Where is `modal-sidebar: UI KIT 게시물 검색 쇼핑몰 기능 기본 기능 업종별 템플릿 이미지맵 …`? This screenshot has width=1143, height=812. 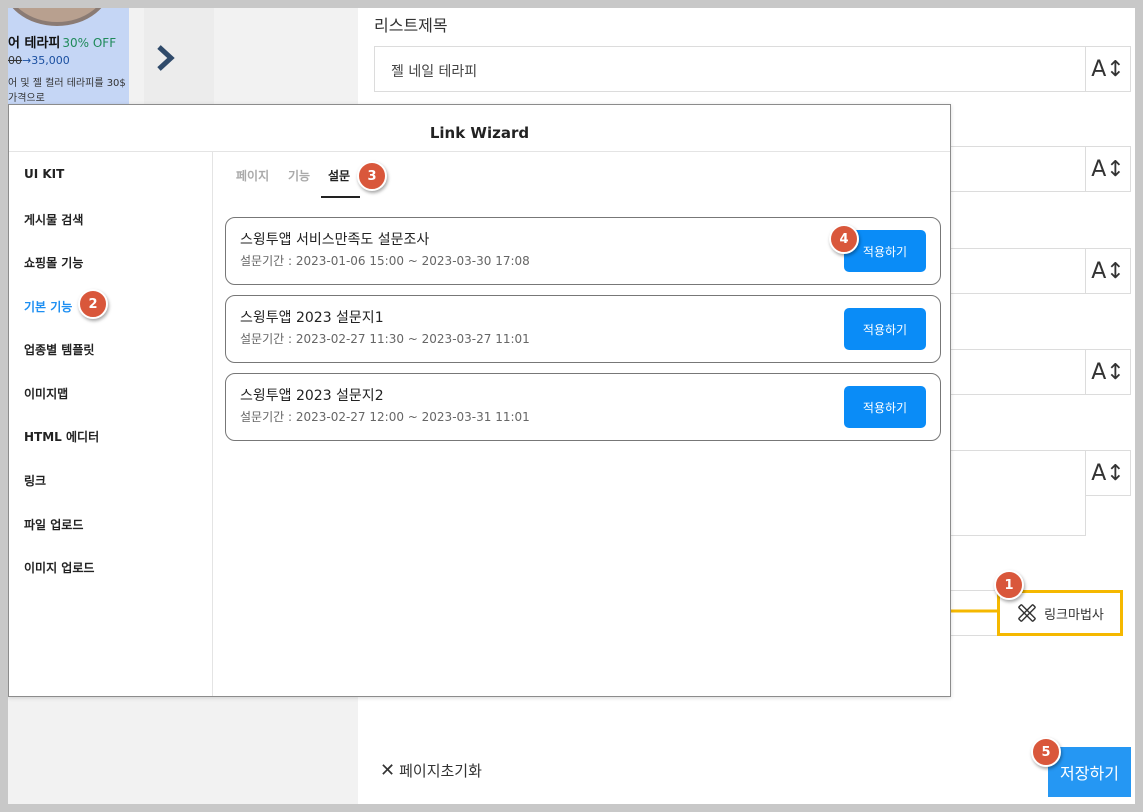 modal-sidebar: UI KIT 게시물 검색 쇼핑몰 기능 기본 기능 업종별 템플릿 이미지맵 … is located at coordinates (111, 424).